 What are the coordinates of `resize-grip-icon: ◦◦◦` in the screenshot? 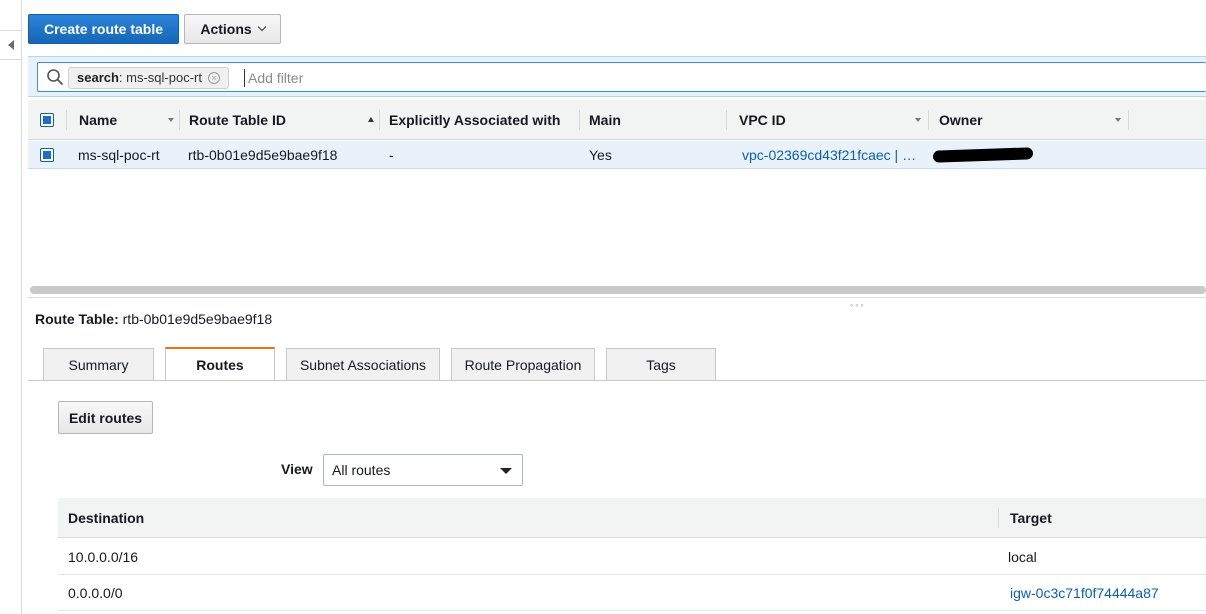 It's located at (858, 305).